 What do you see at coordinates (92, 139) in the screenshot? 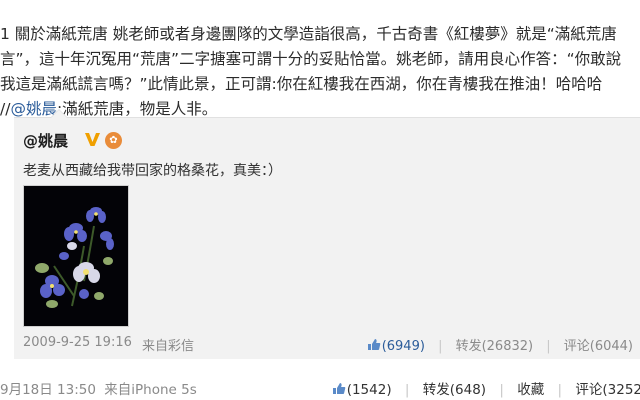
I see `verified-v-icon` at bounding box center [92, 139].